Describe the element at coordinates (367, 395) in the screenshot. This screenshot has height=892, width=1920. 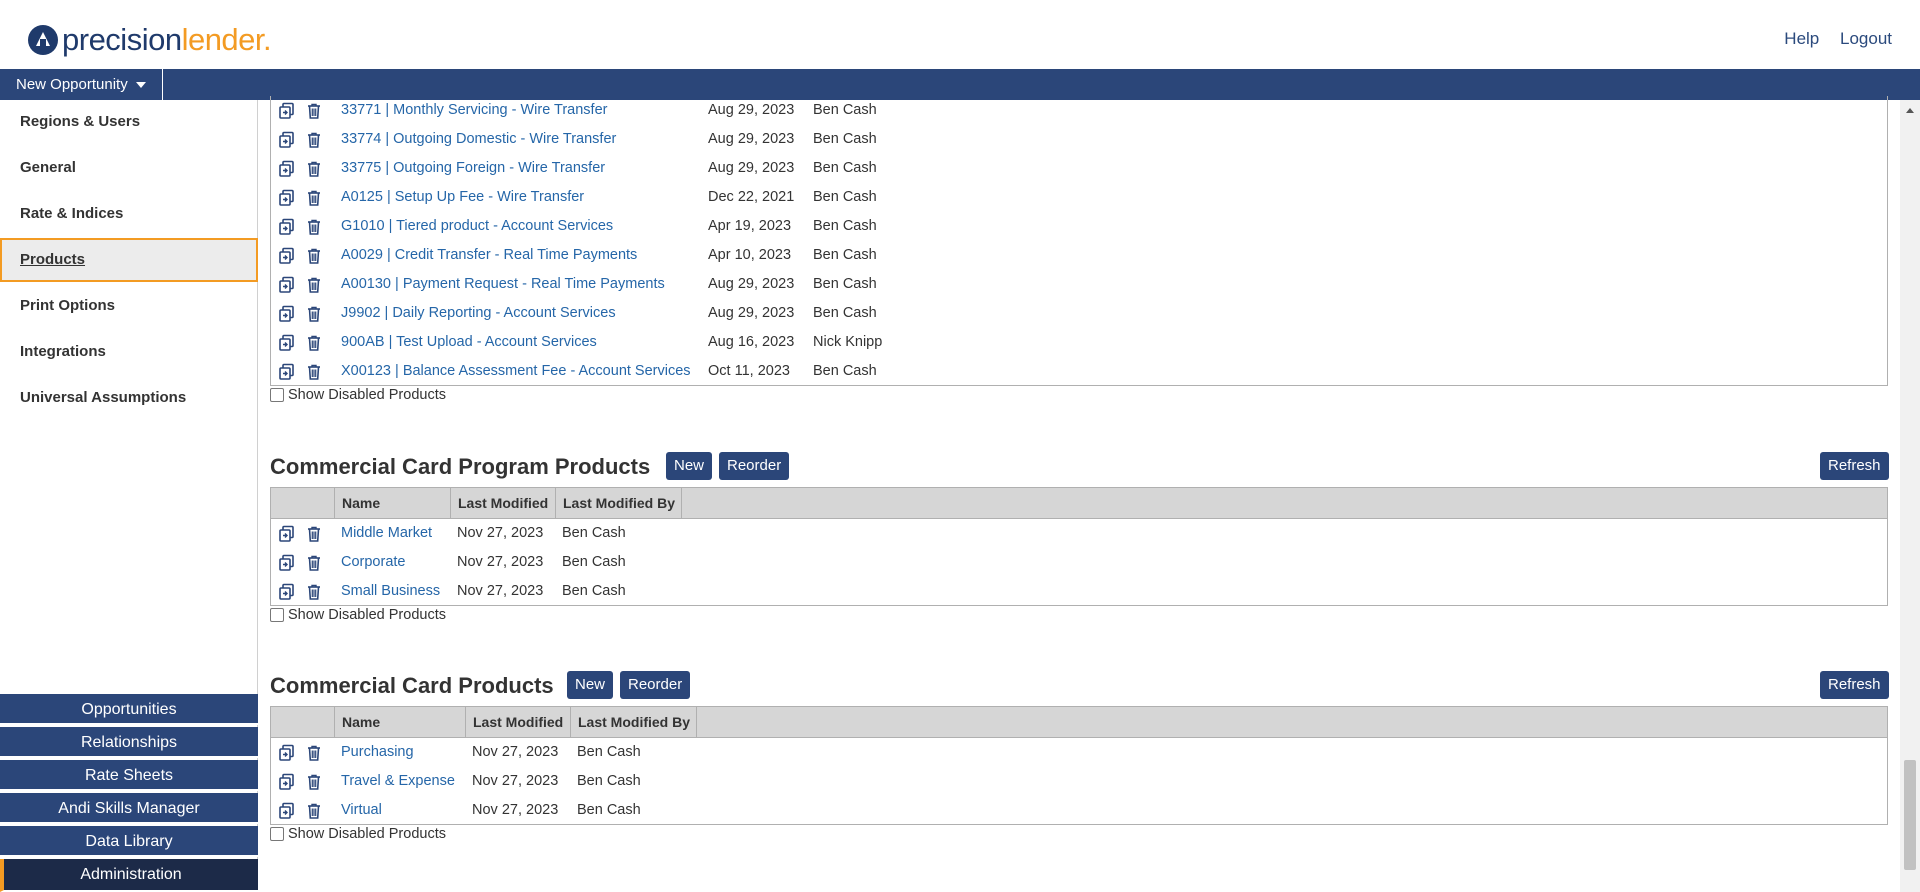
I see `show-disabled-label: Show Disabled Products` at that location.